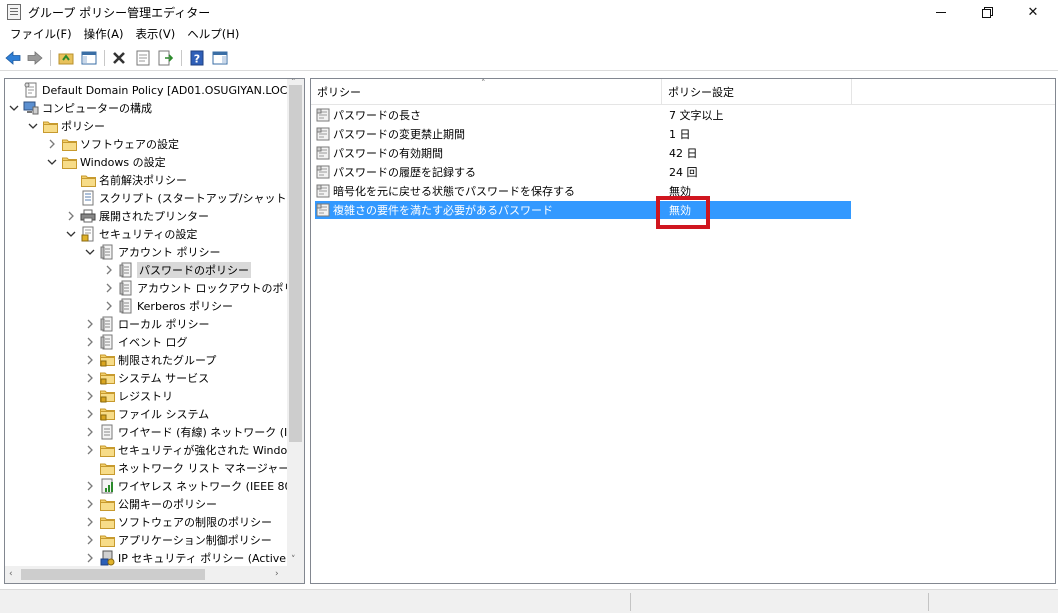  What do you see at coordinates (107, 396) in the screenshot?
I see `folder-lock-icon` at bounding box center [107, 396].